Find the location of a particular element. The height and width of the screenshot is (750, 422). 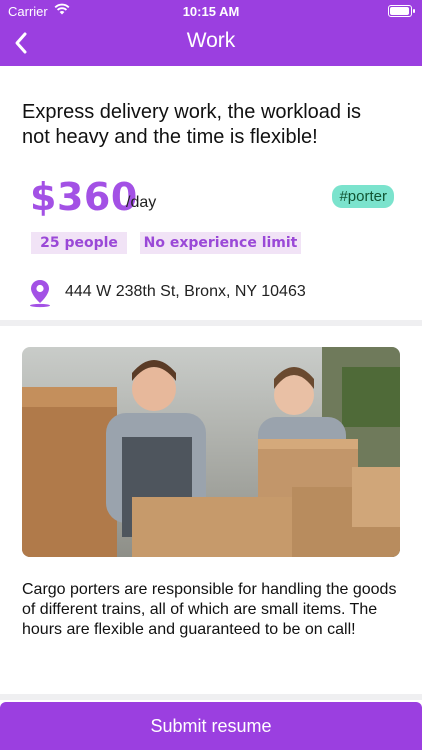

clock: 10:15 AM is located at coordinates (211, 11).